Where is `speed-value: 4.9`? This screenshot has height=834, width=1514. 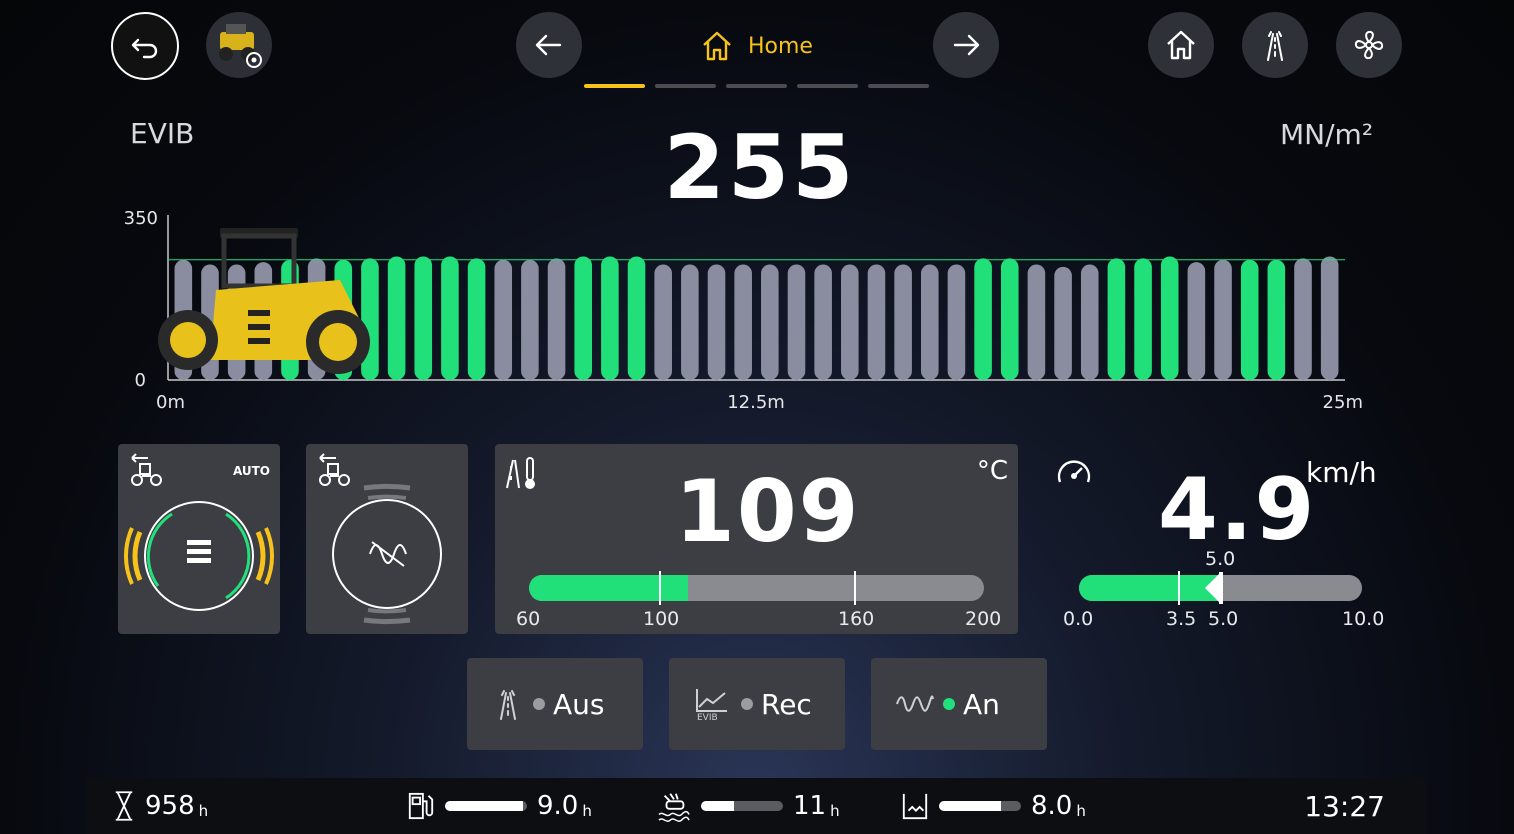 speed-value: 4.9 is located at coordinates (1237, 510).